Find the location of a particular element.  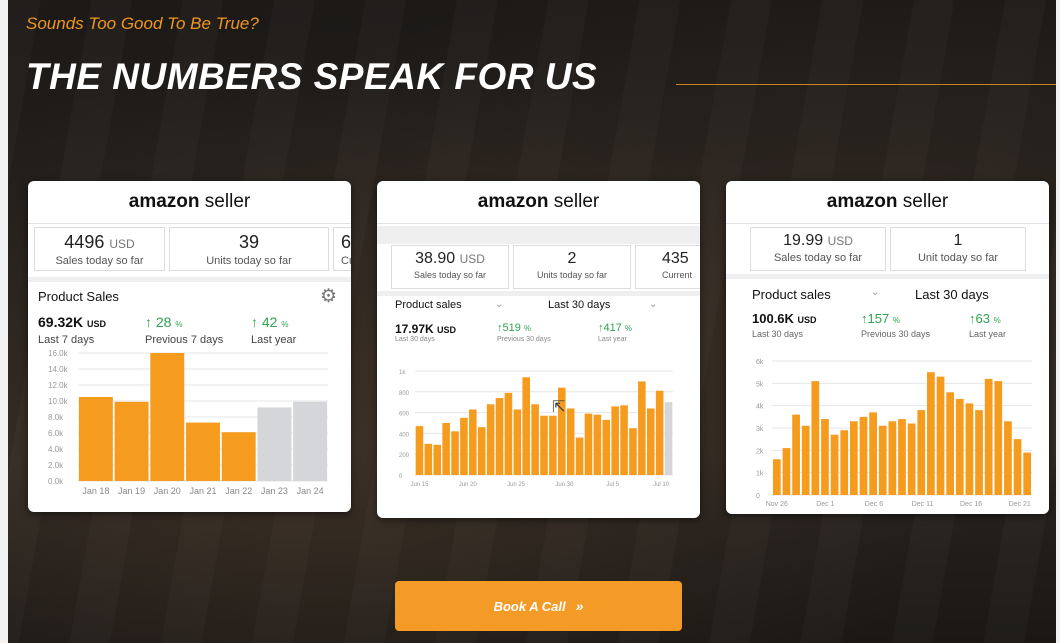

x-tick-label: Jun 15 is located at coordinates (419, 485).